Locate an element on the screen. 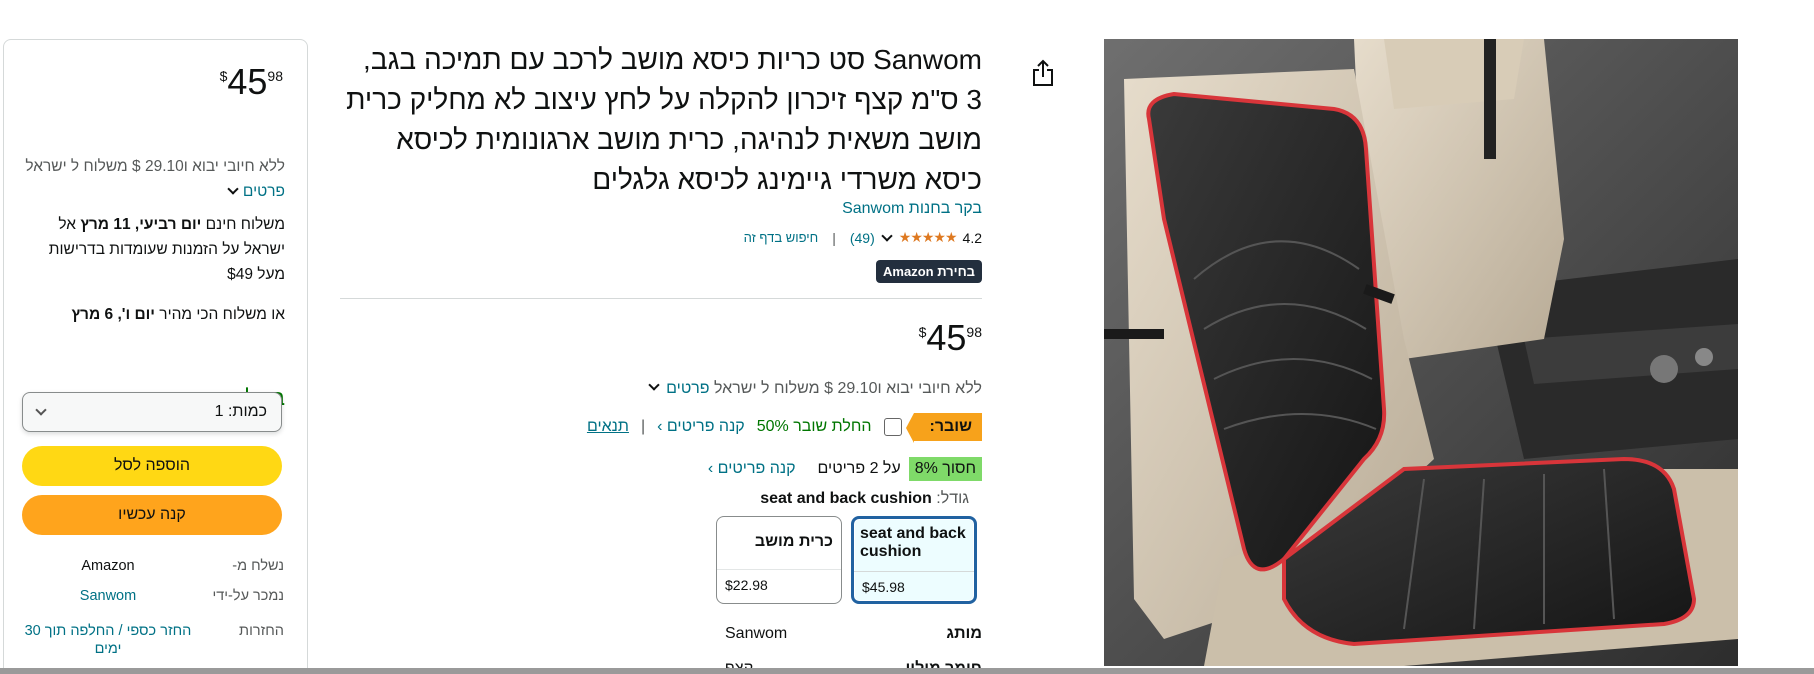 This screenshot has height=674, width=1814. returns-row: החזרות החזר כספי / החלפה תוך 30 ימים is located at coordinates (153, 640).